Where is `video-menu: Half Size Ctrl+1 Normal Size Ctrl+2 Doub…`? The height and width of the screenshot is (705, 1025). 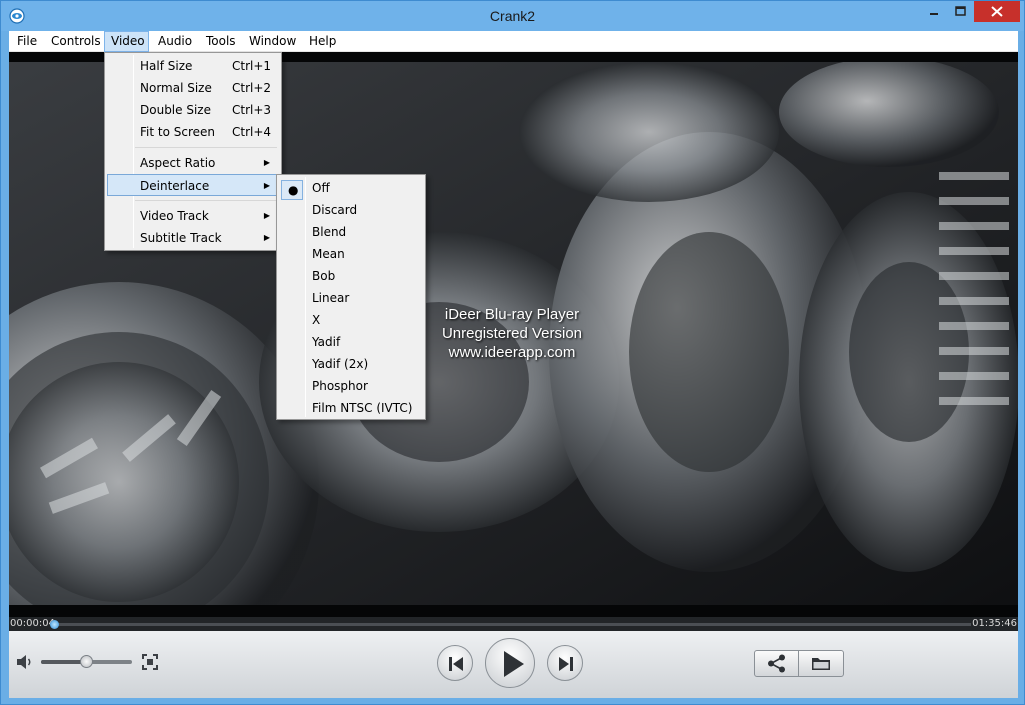
video-menu: Half Size Ctrl+1 Normal Size Ctrl+2 Doub… is located at coordinates (193, 151).